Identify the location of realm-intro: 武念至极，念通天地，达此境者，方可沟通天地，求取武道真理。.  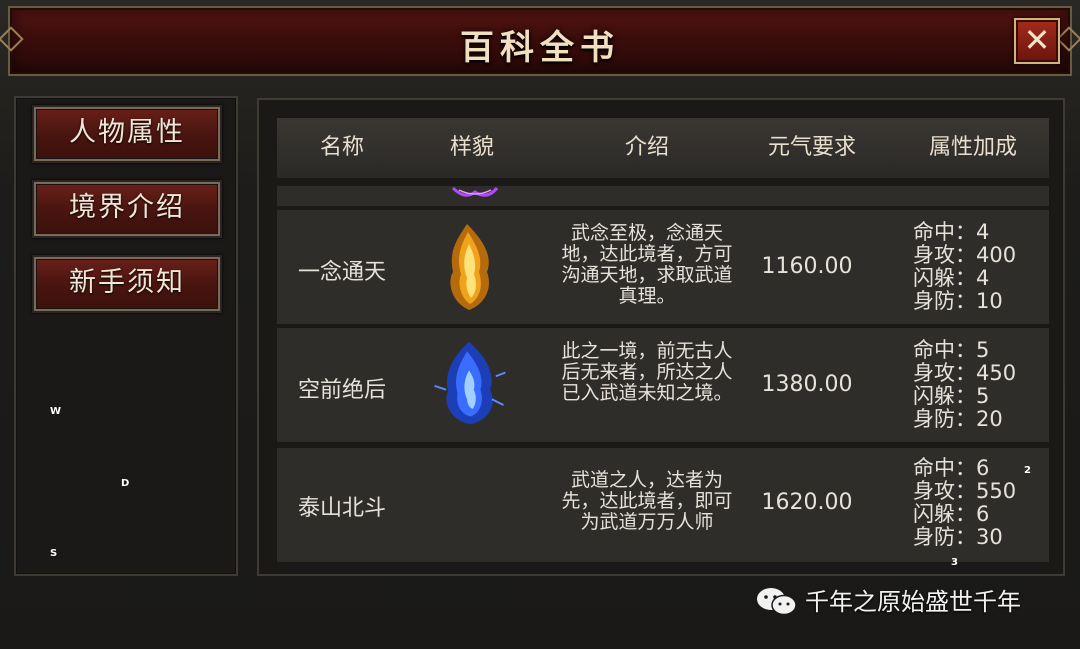
(647, 264).